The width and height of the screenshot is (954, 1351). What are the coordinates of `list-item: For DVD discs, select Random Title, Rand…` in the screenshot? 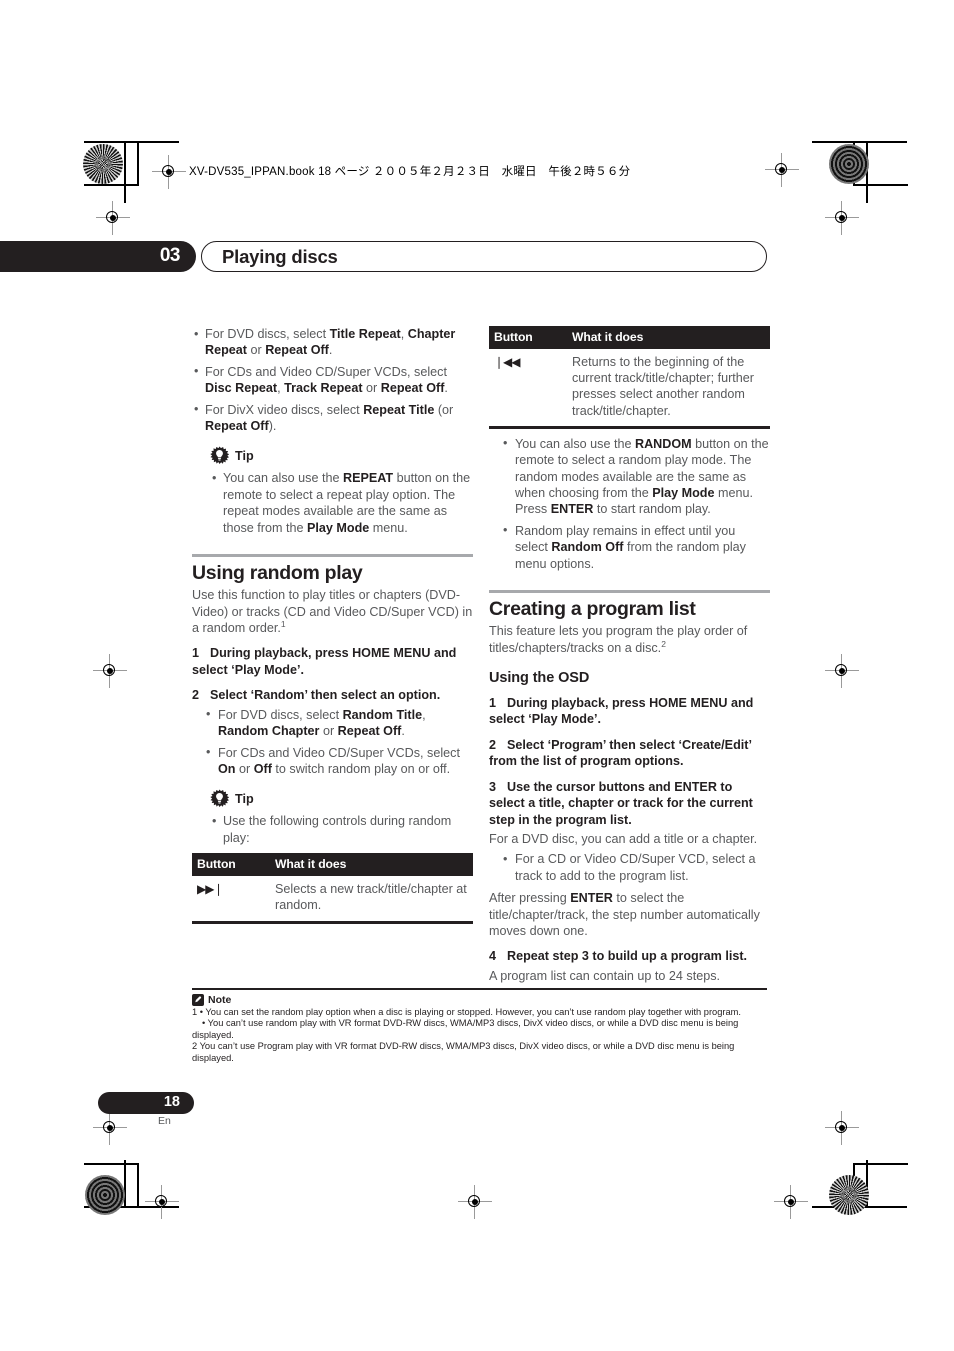 It's located at (339, 723).